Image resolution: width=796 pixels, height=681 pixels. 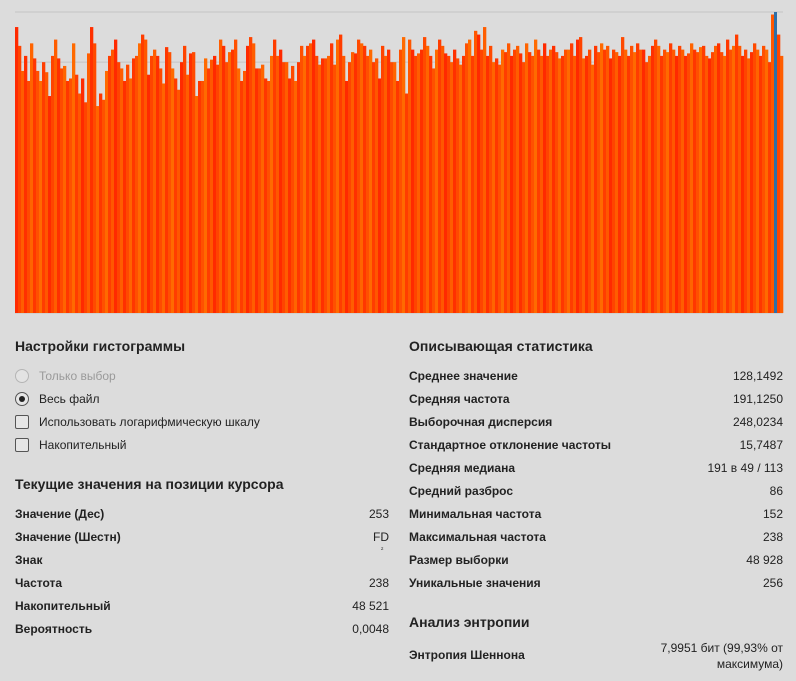 I want to click on radio-icon, so click(x=22, y=376).